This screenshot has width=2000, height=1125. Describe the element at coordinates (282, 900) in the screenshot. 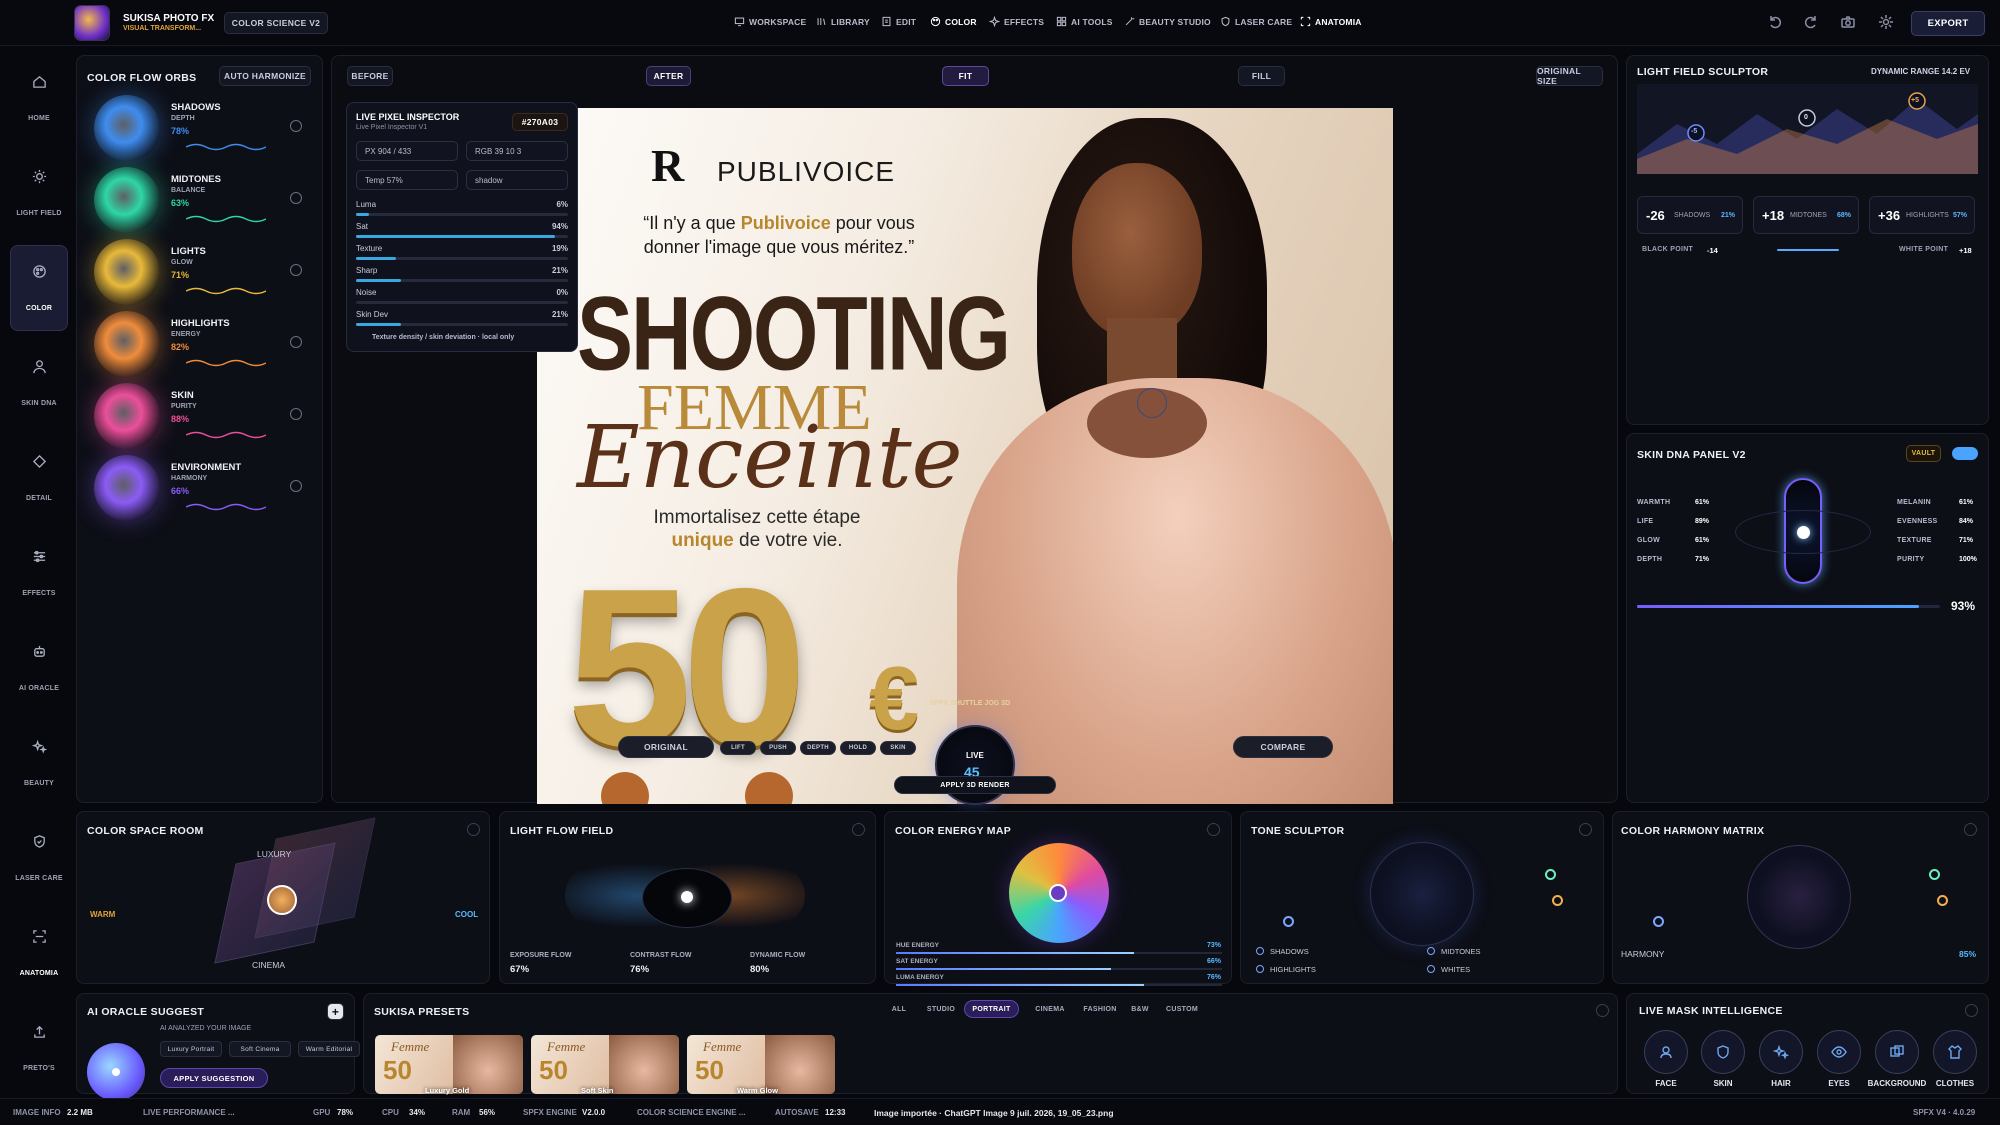

I see `color-space-cursor` at that location.